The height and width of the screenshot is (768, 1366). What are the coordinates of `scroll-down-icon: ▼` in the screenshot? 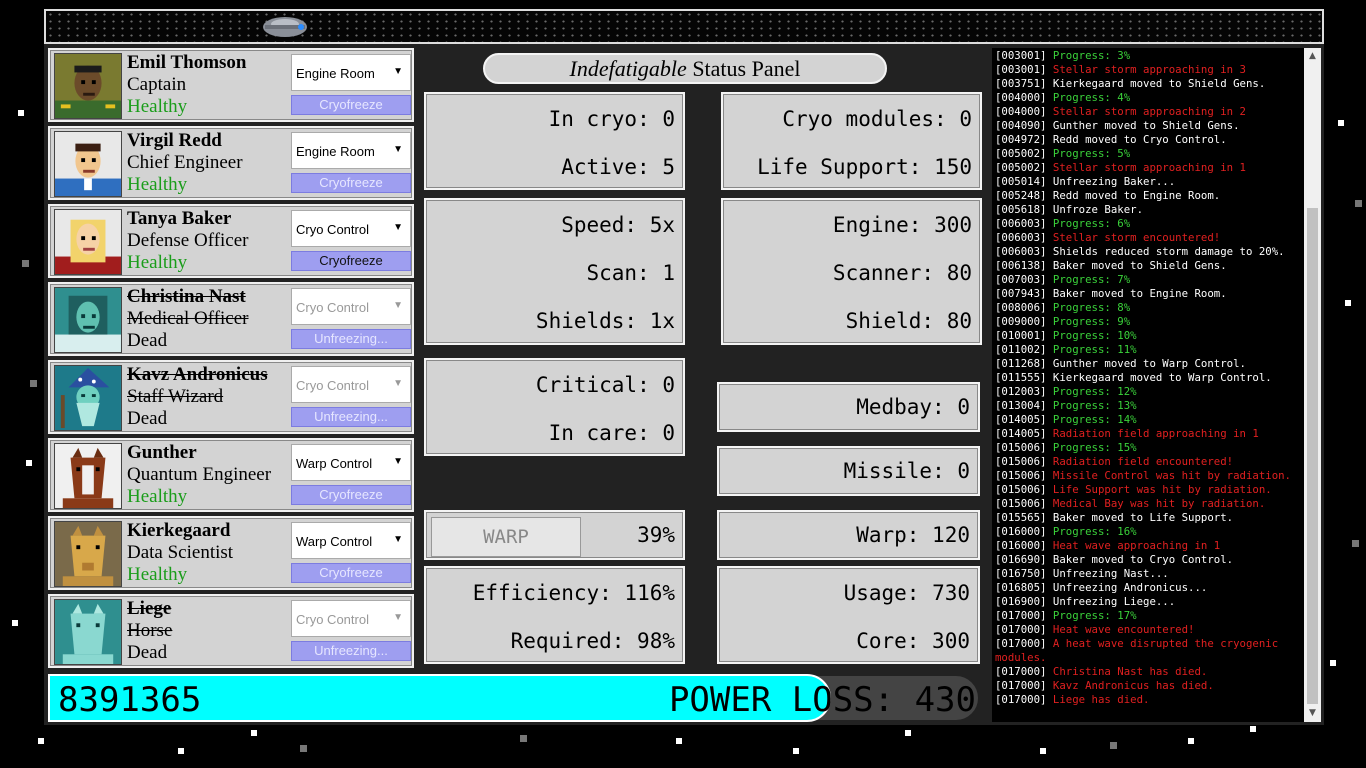 It's located at (1312, 713).